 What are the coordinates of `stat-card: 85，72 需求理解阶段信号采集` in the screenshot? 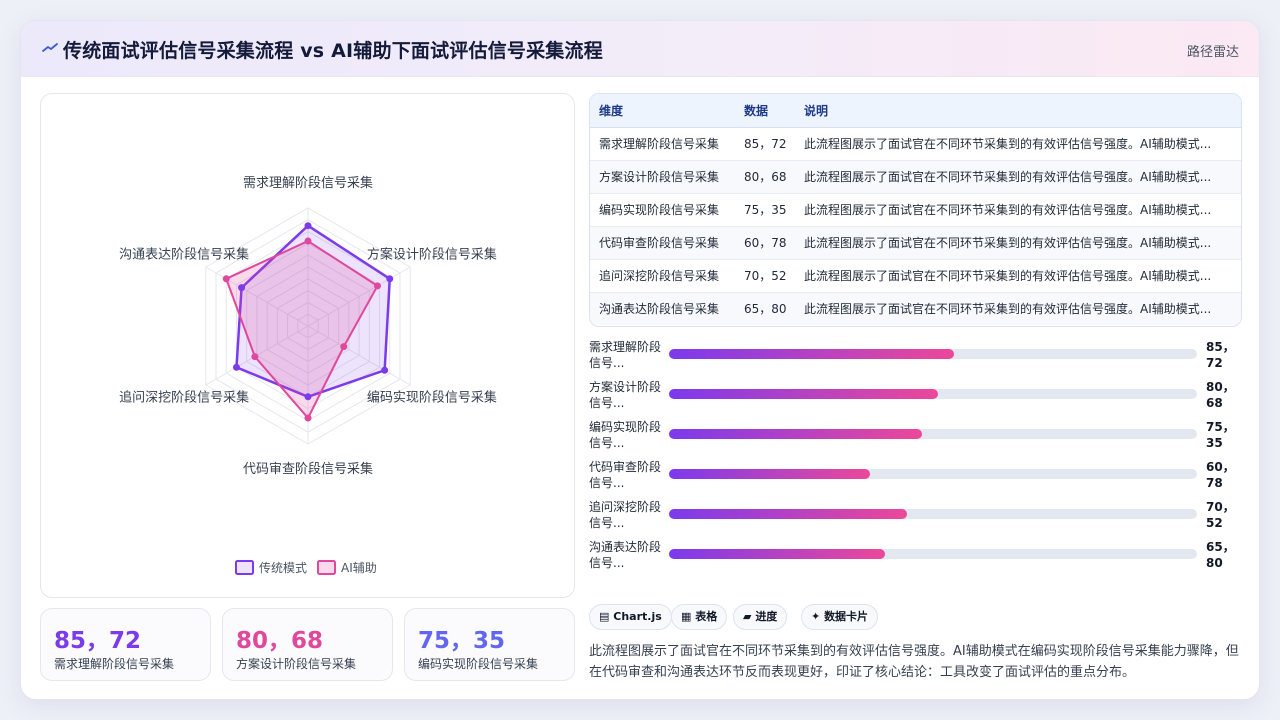 It's located at (125, 644).